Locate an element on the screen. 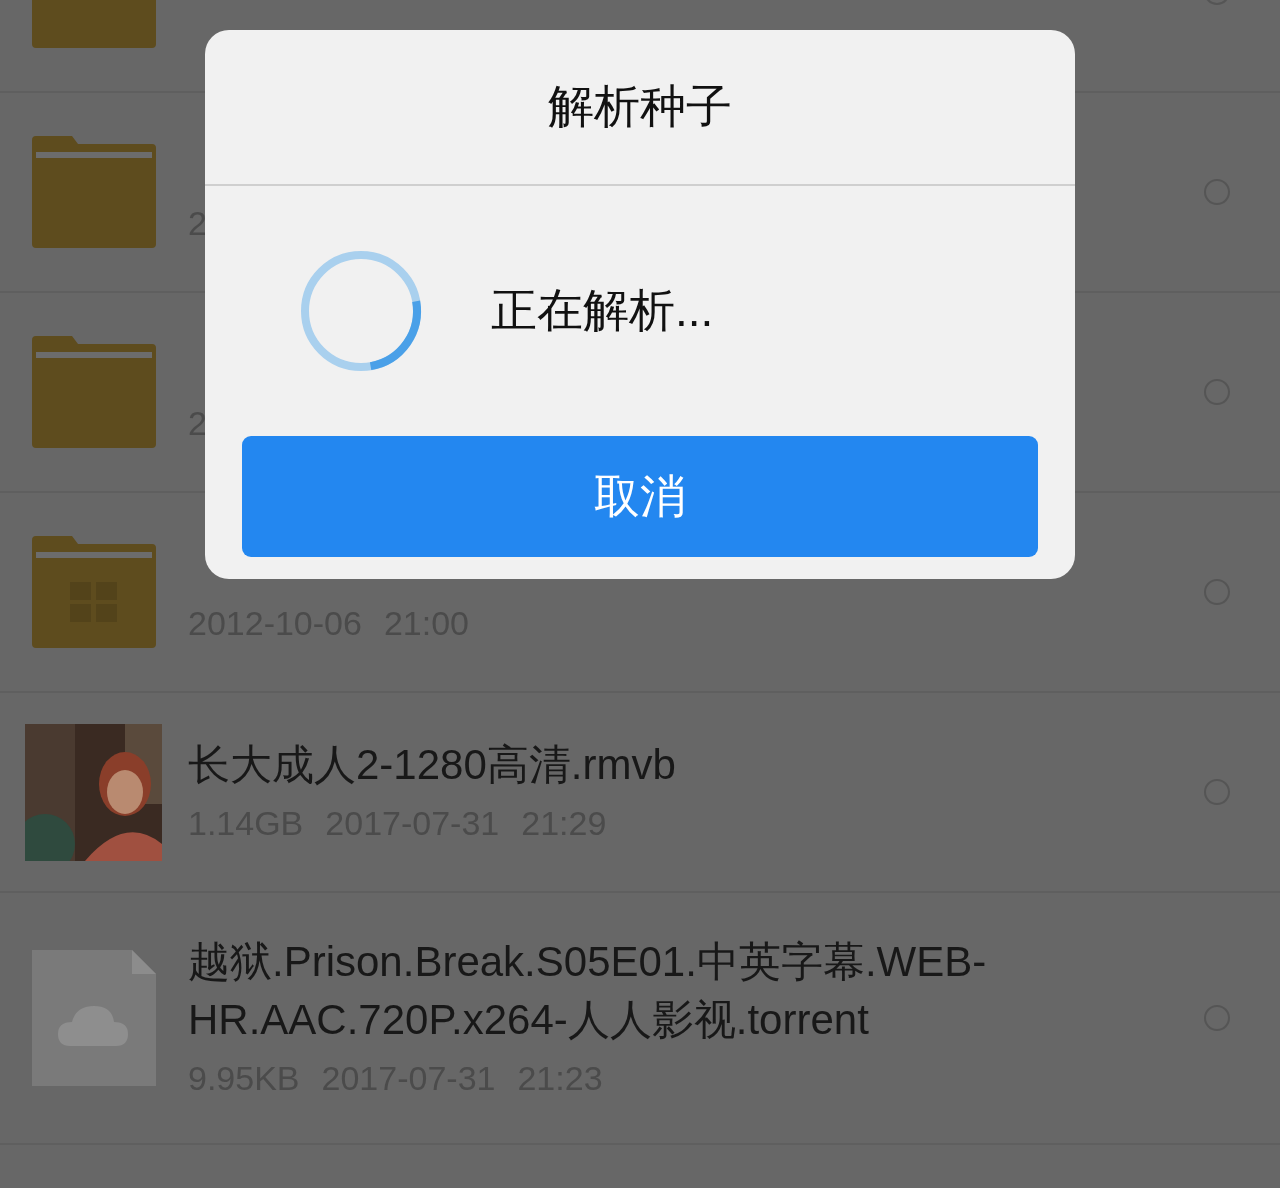 The image size is (1280, 1188). file-name: 越狱.Prison.Break.S05E01.中英字幕.WEB-HR.AAC.720P.x264-人人影视.torrent is located at coordinates (588, 991).